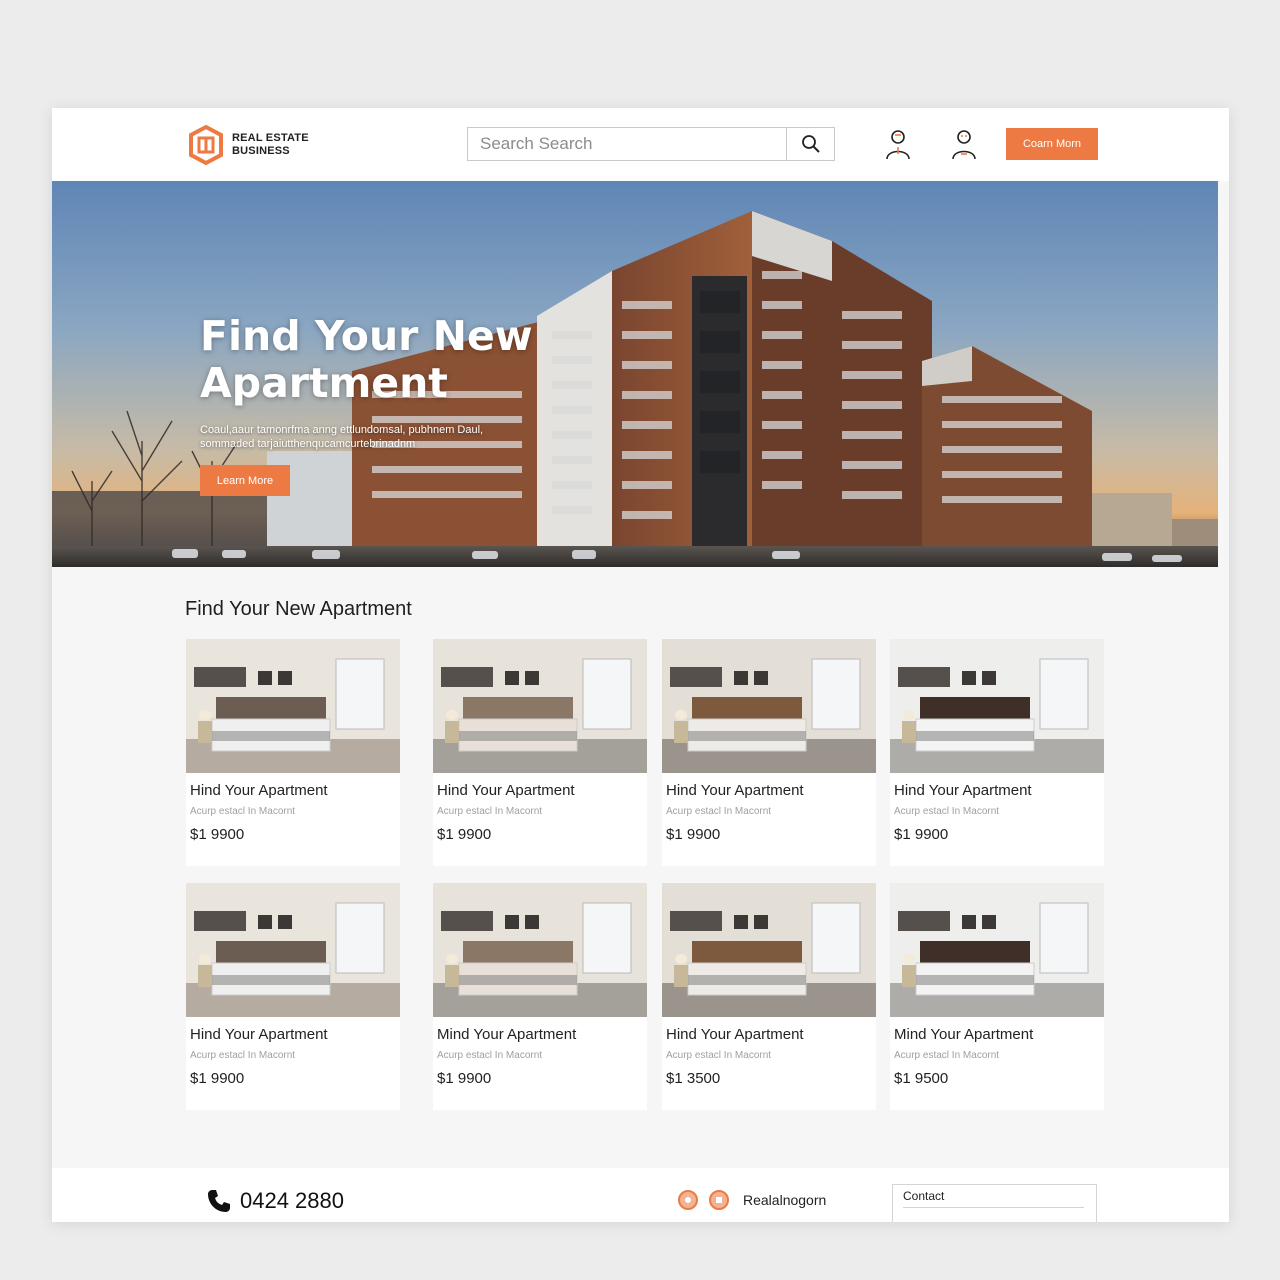 This screenshot has width=1280, height=1280. What do you see at coordinates (994, 1203) in the screenshot?
I see `footer-contact-box: Contact` at bounding box center [994, 1203].